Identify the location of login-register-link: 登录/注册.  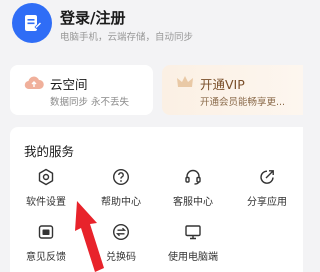
(92, 17).